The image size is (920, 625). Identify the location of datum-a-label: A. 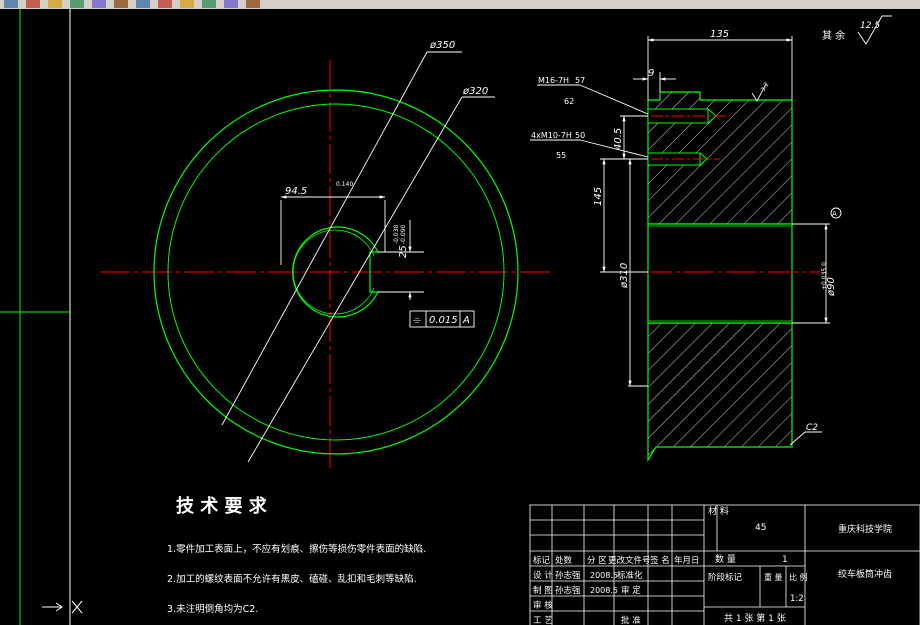
(834, 214).